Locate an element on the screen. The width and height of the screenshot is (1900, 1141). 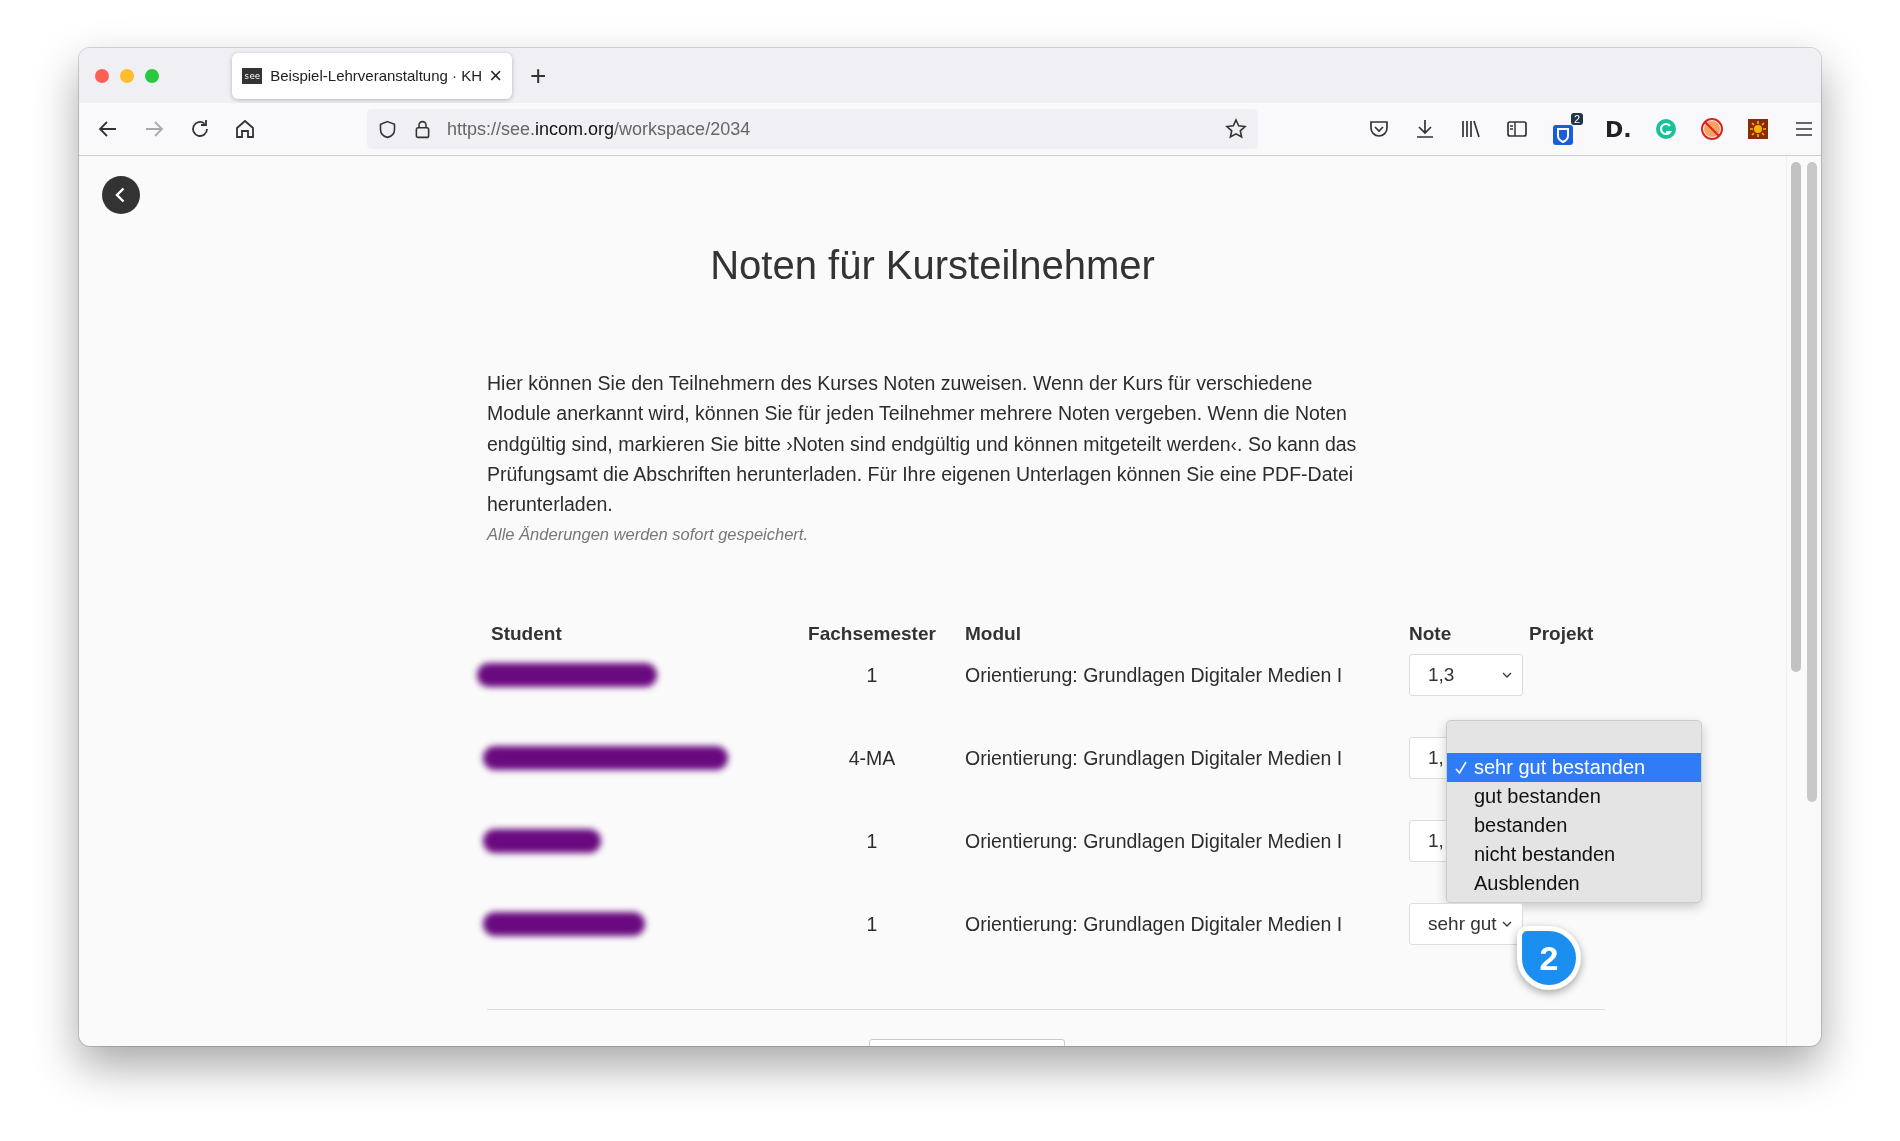
grade-select: 1,3 is located at coordinates (1466, 675).